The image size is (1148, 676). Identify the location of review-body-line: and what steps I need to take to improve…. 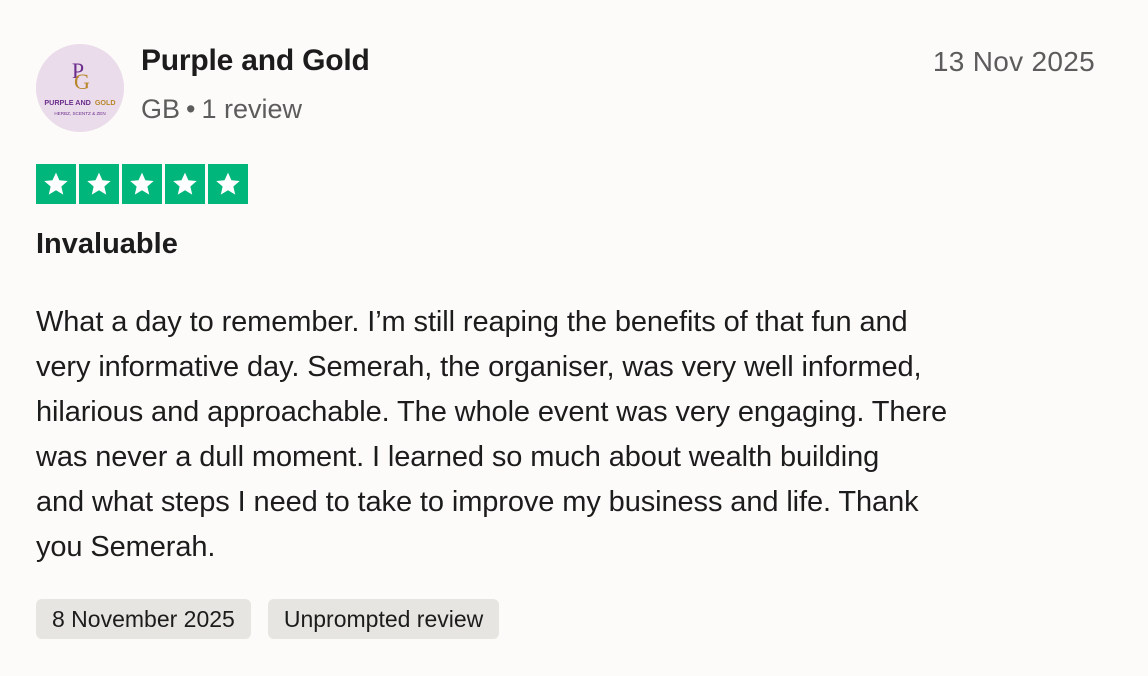
(477, 502).